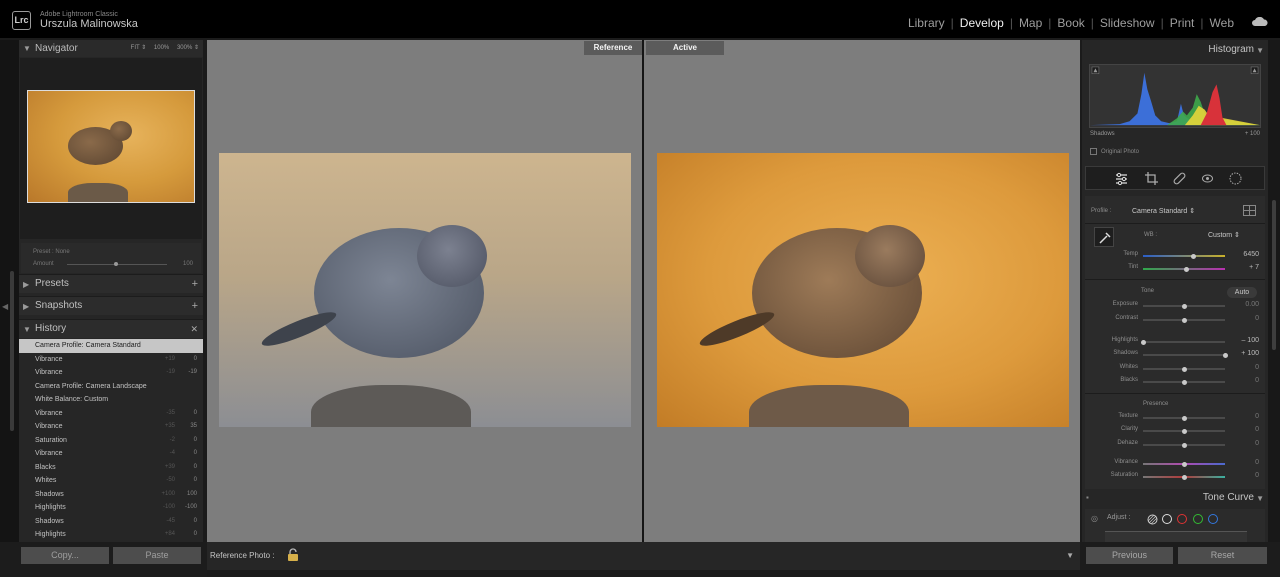  Describe the element at coordinates (111, 360) in the screenshot. I see `history-item: Vibrance +19 0` at that location.